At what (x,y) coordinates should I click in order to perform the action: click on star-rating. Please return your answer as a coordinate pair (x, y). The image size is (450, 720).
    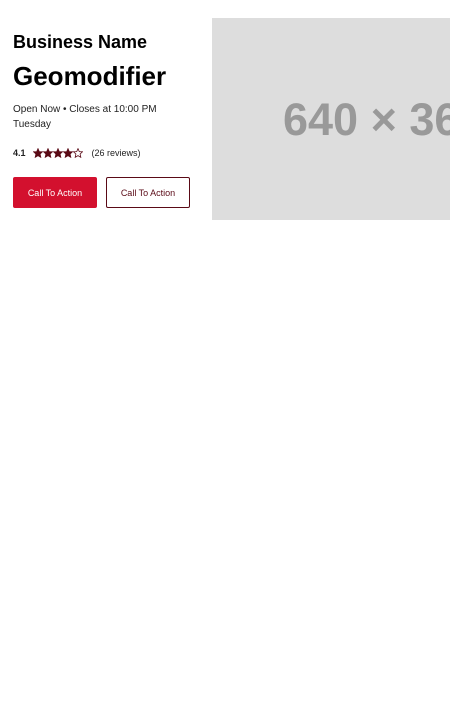
    Looking at the image, I should click on (57, 153).